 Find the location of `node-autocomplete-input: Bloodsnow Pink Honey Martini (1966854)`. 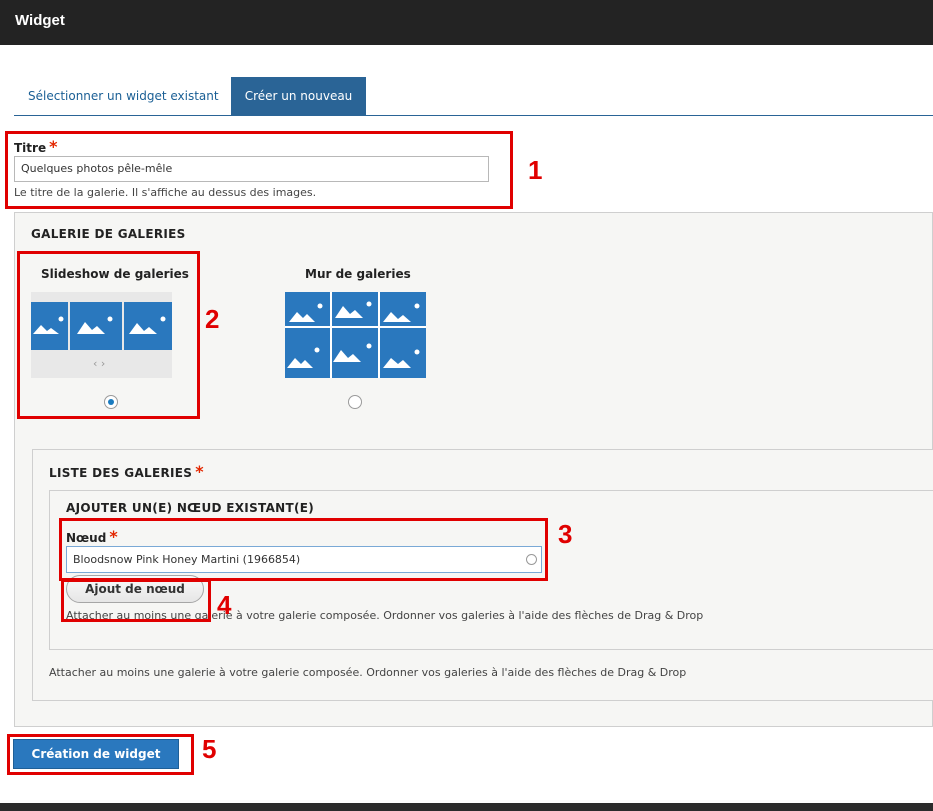

node-autocomplete-input: Bloodsnow Pink Honey Martini (1966854) is located at coordinates (304, 559).